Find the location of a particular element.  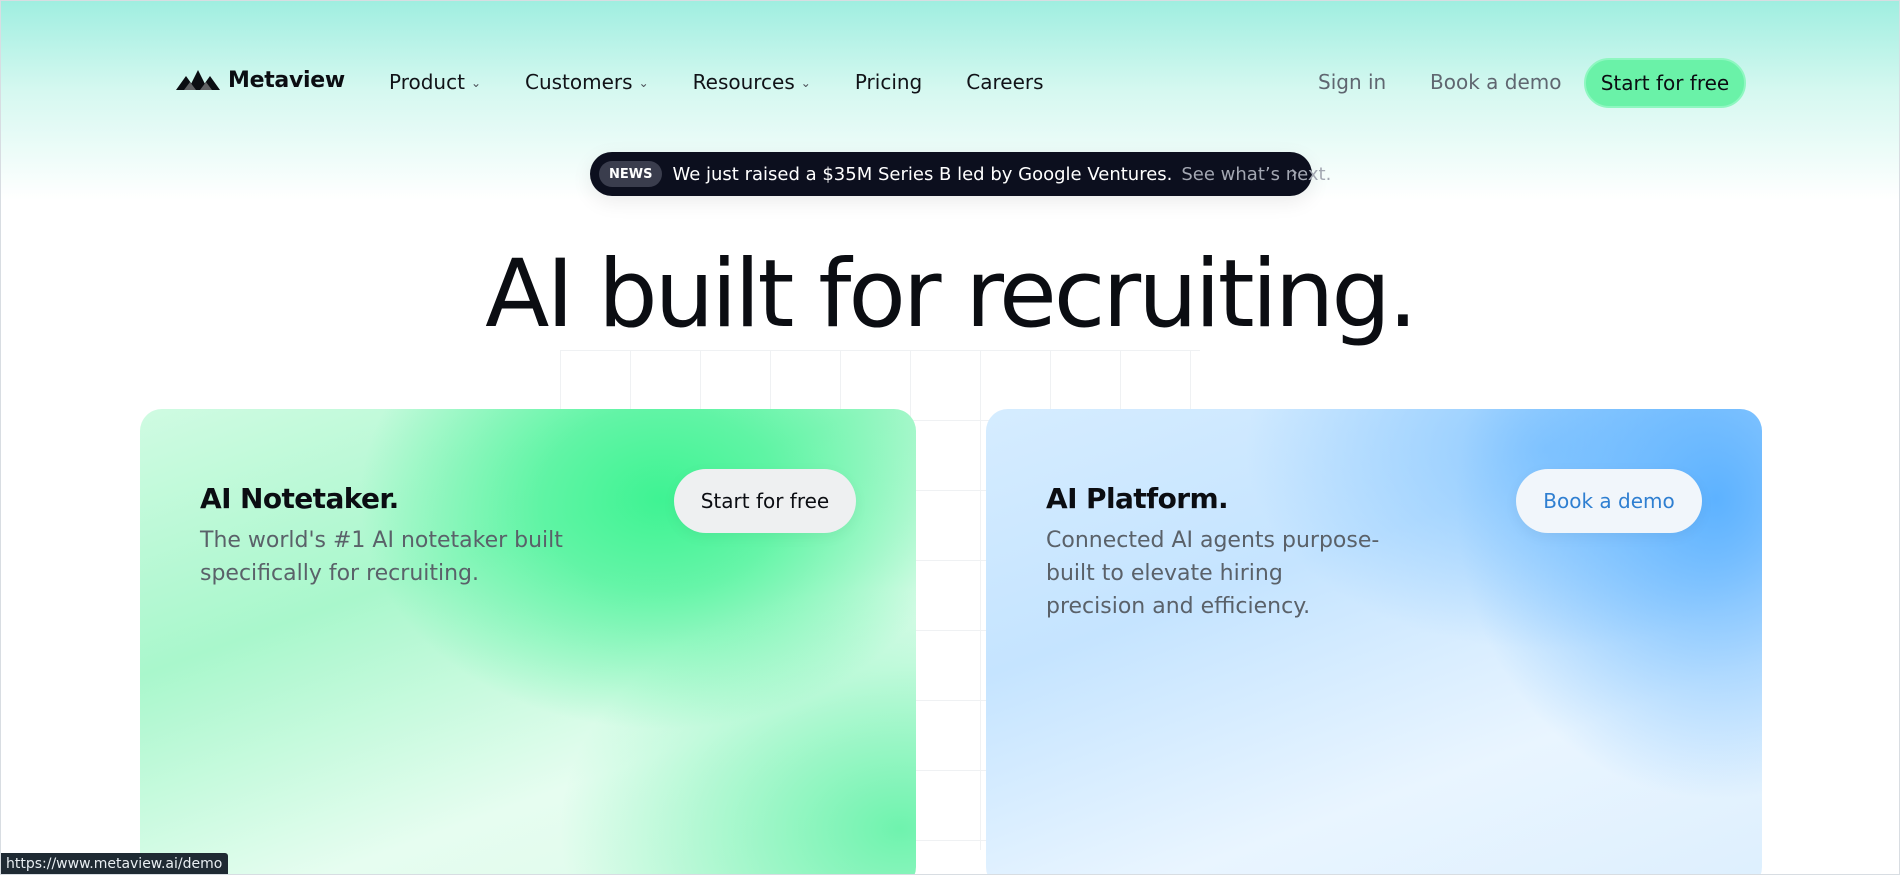

brand-logo: Metaview is located at coordinates (260, 80).